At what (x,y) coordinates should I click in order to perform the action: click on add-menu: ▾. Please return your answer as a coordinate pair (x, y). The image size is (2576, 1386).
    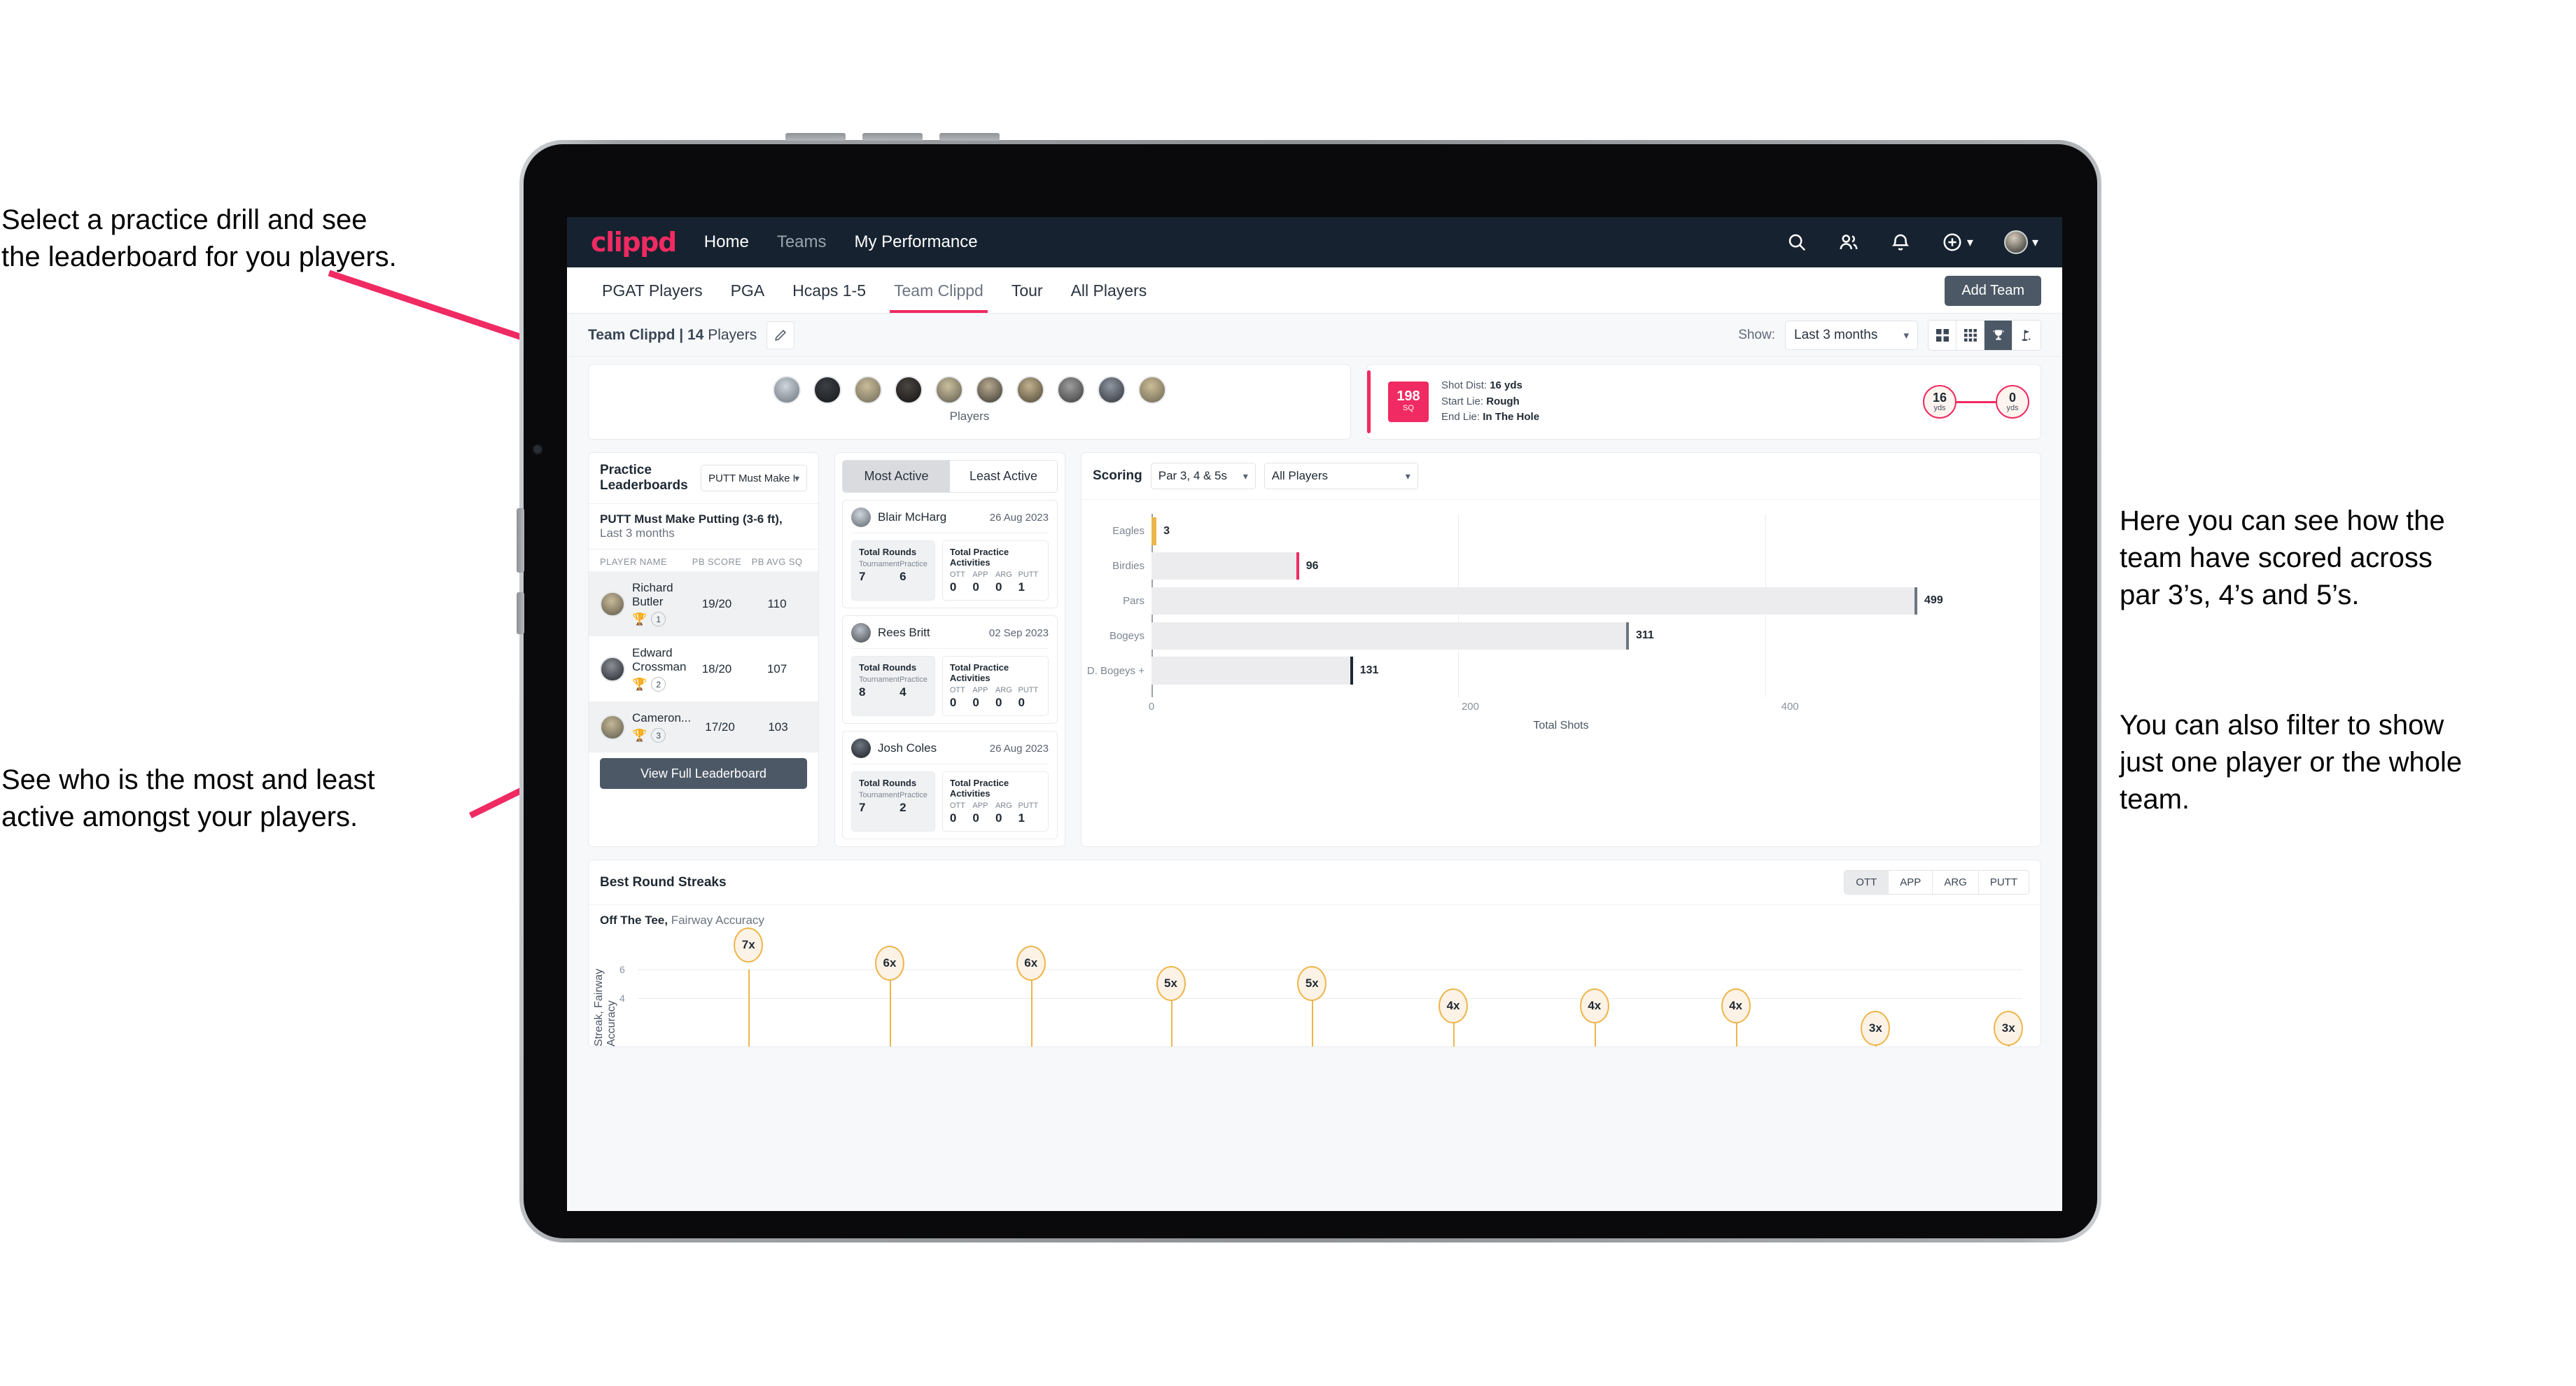
    Looking at the image, I should click on (1957, 242).